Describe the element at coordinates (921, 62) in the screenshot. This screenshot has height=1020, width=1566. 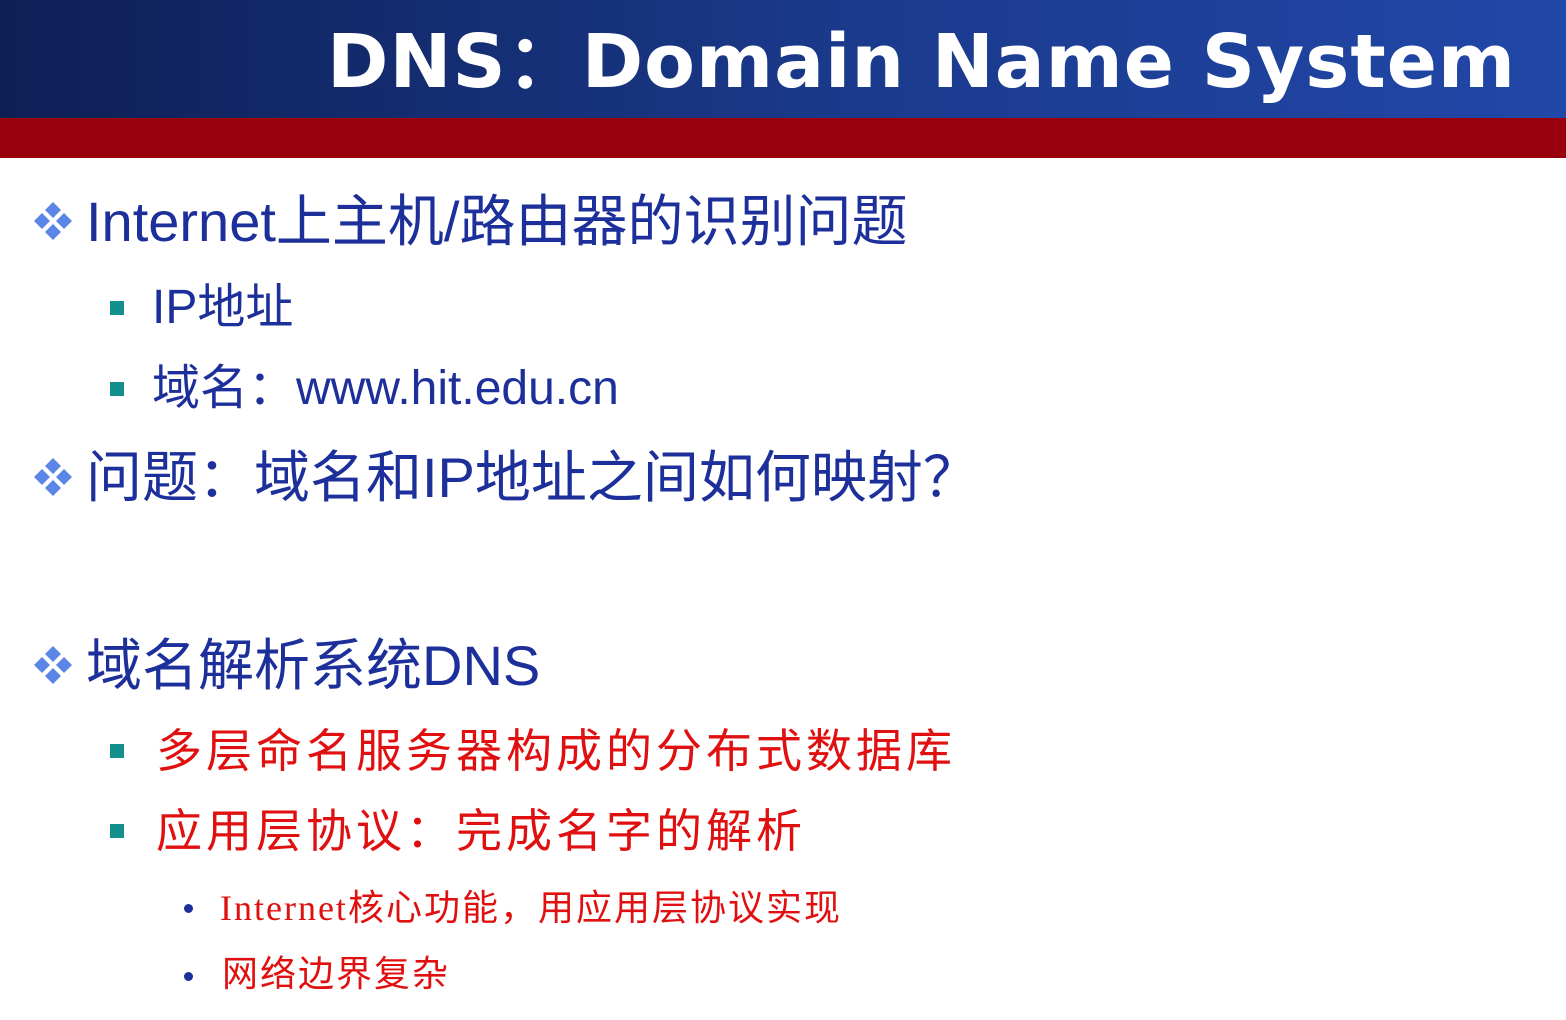
I see `slide-title: DNS：Domain Name System` at that location.